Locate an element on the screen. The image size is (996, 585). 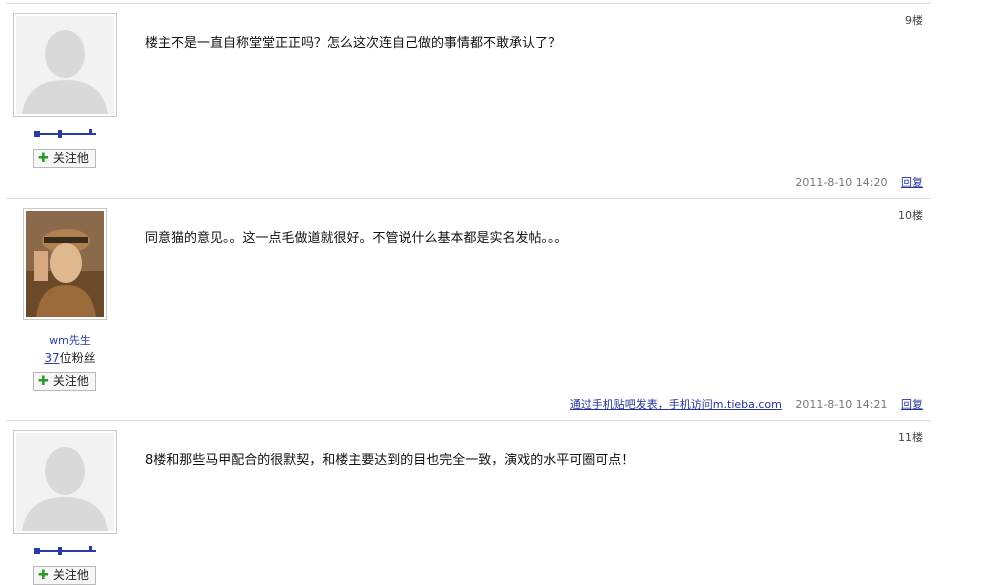
floor-number: 11楼 is located at coordinates (910, 437).